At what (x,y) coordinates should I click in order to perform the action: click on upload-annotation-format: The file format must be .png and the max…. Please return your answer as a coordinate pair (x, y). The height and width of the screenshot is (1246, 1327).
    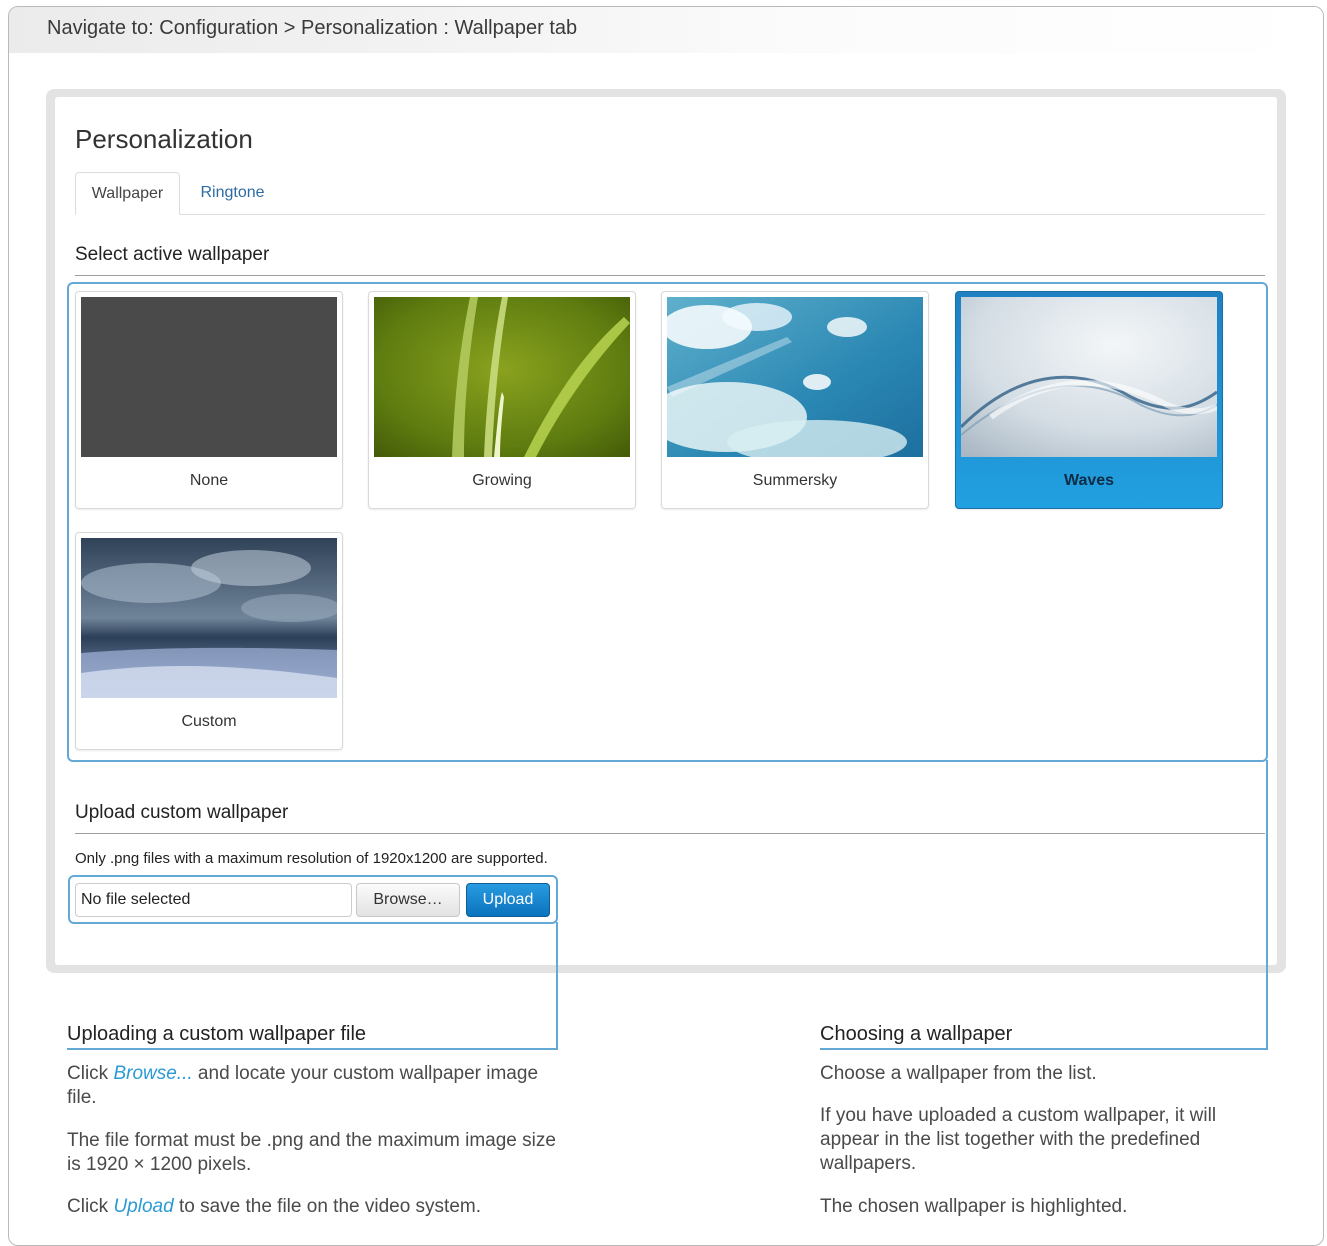
    Looking at the image, I should click on (311, 1152).